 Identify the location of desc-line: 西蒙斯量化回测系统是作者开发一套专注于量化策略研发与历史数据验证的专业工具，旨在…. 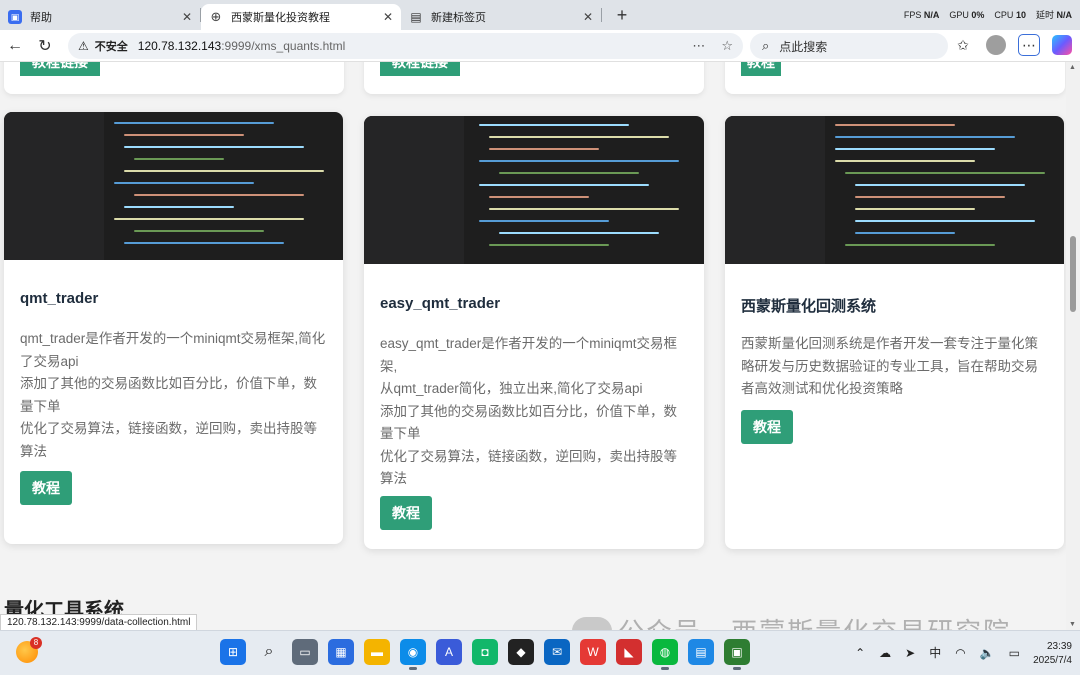
(889, 366).